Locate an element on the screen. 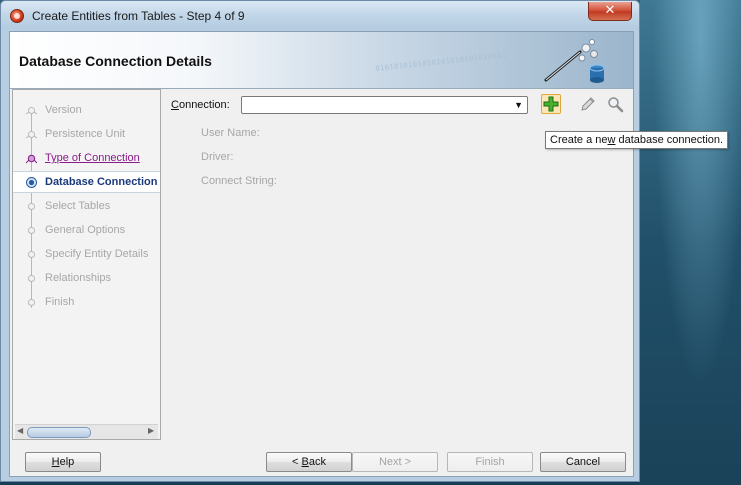 This screenshot has height=485, width=741. step-label: Finish is located at coordinates (60, 302).